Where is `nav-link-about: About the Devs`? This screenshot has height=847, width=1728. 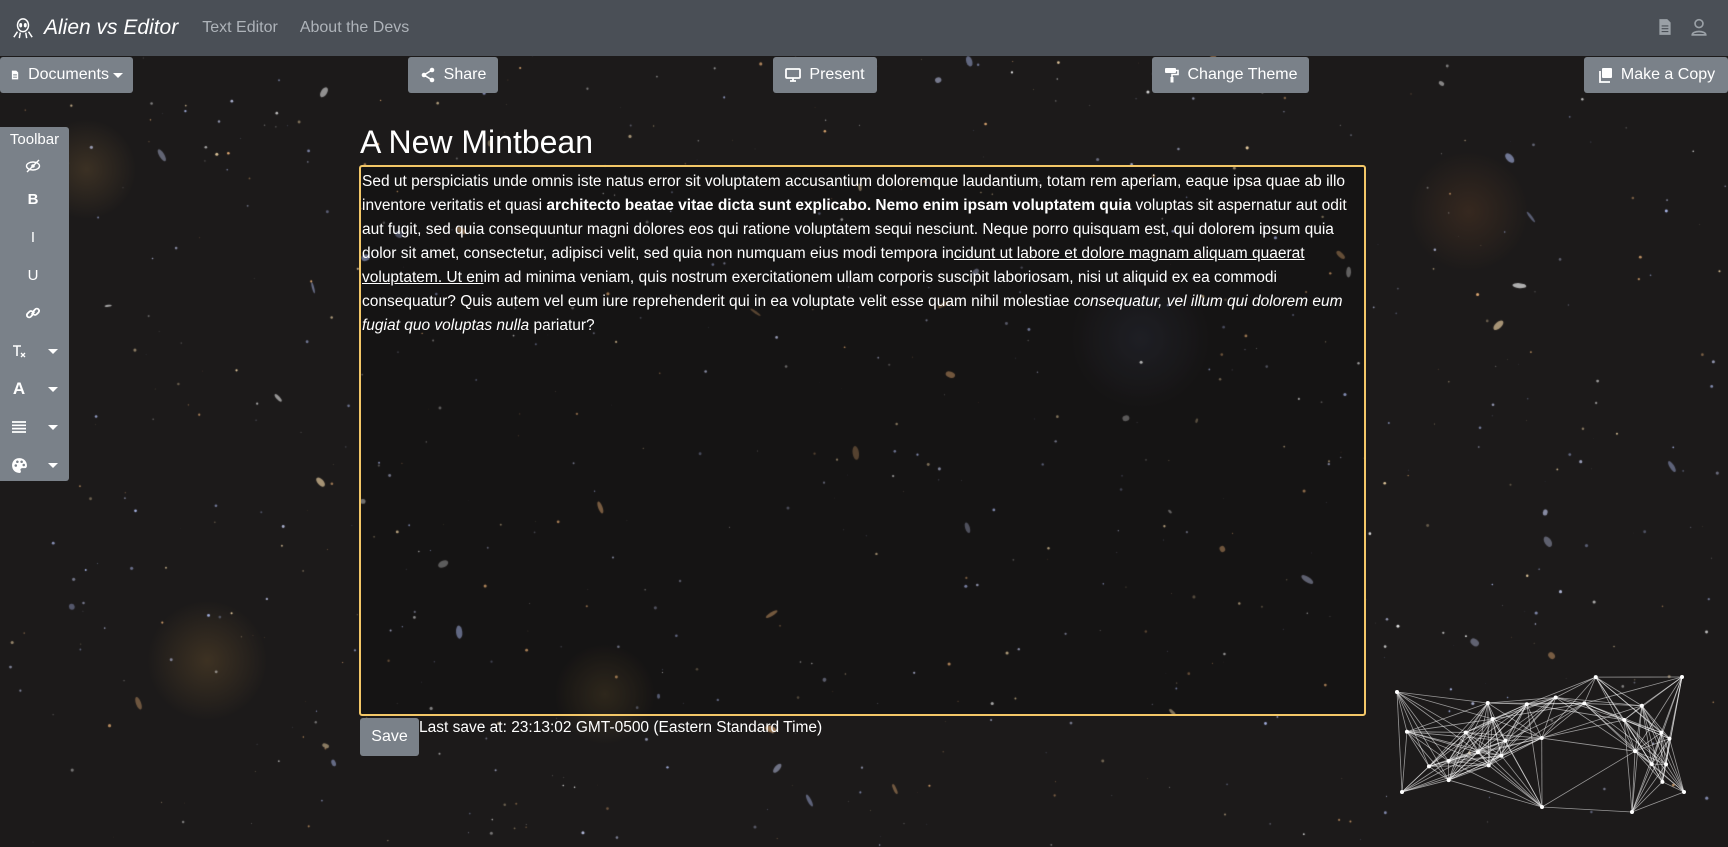
nav-link-about: About the Devs is located at coordinates (354, 28).